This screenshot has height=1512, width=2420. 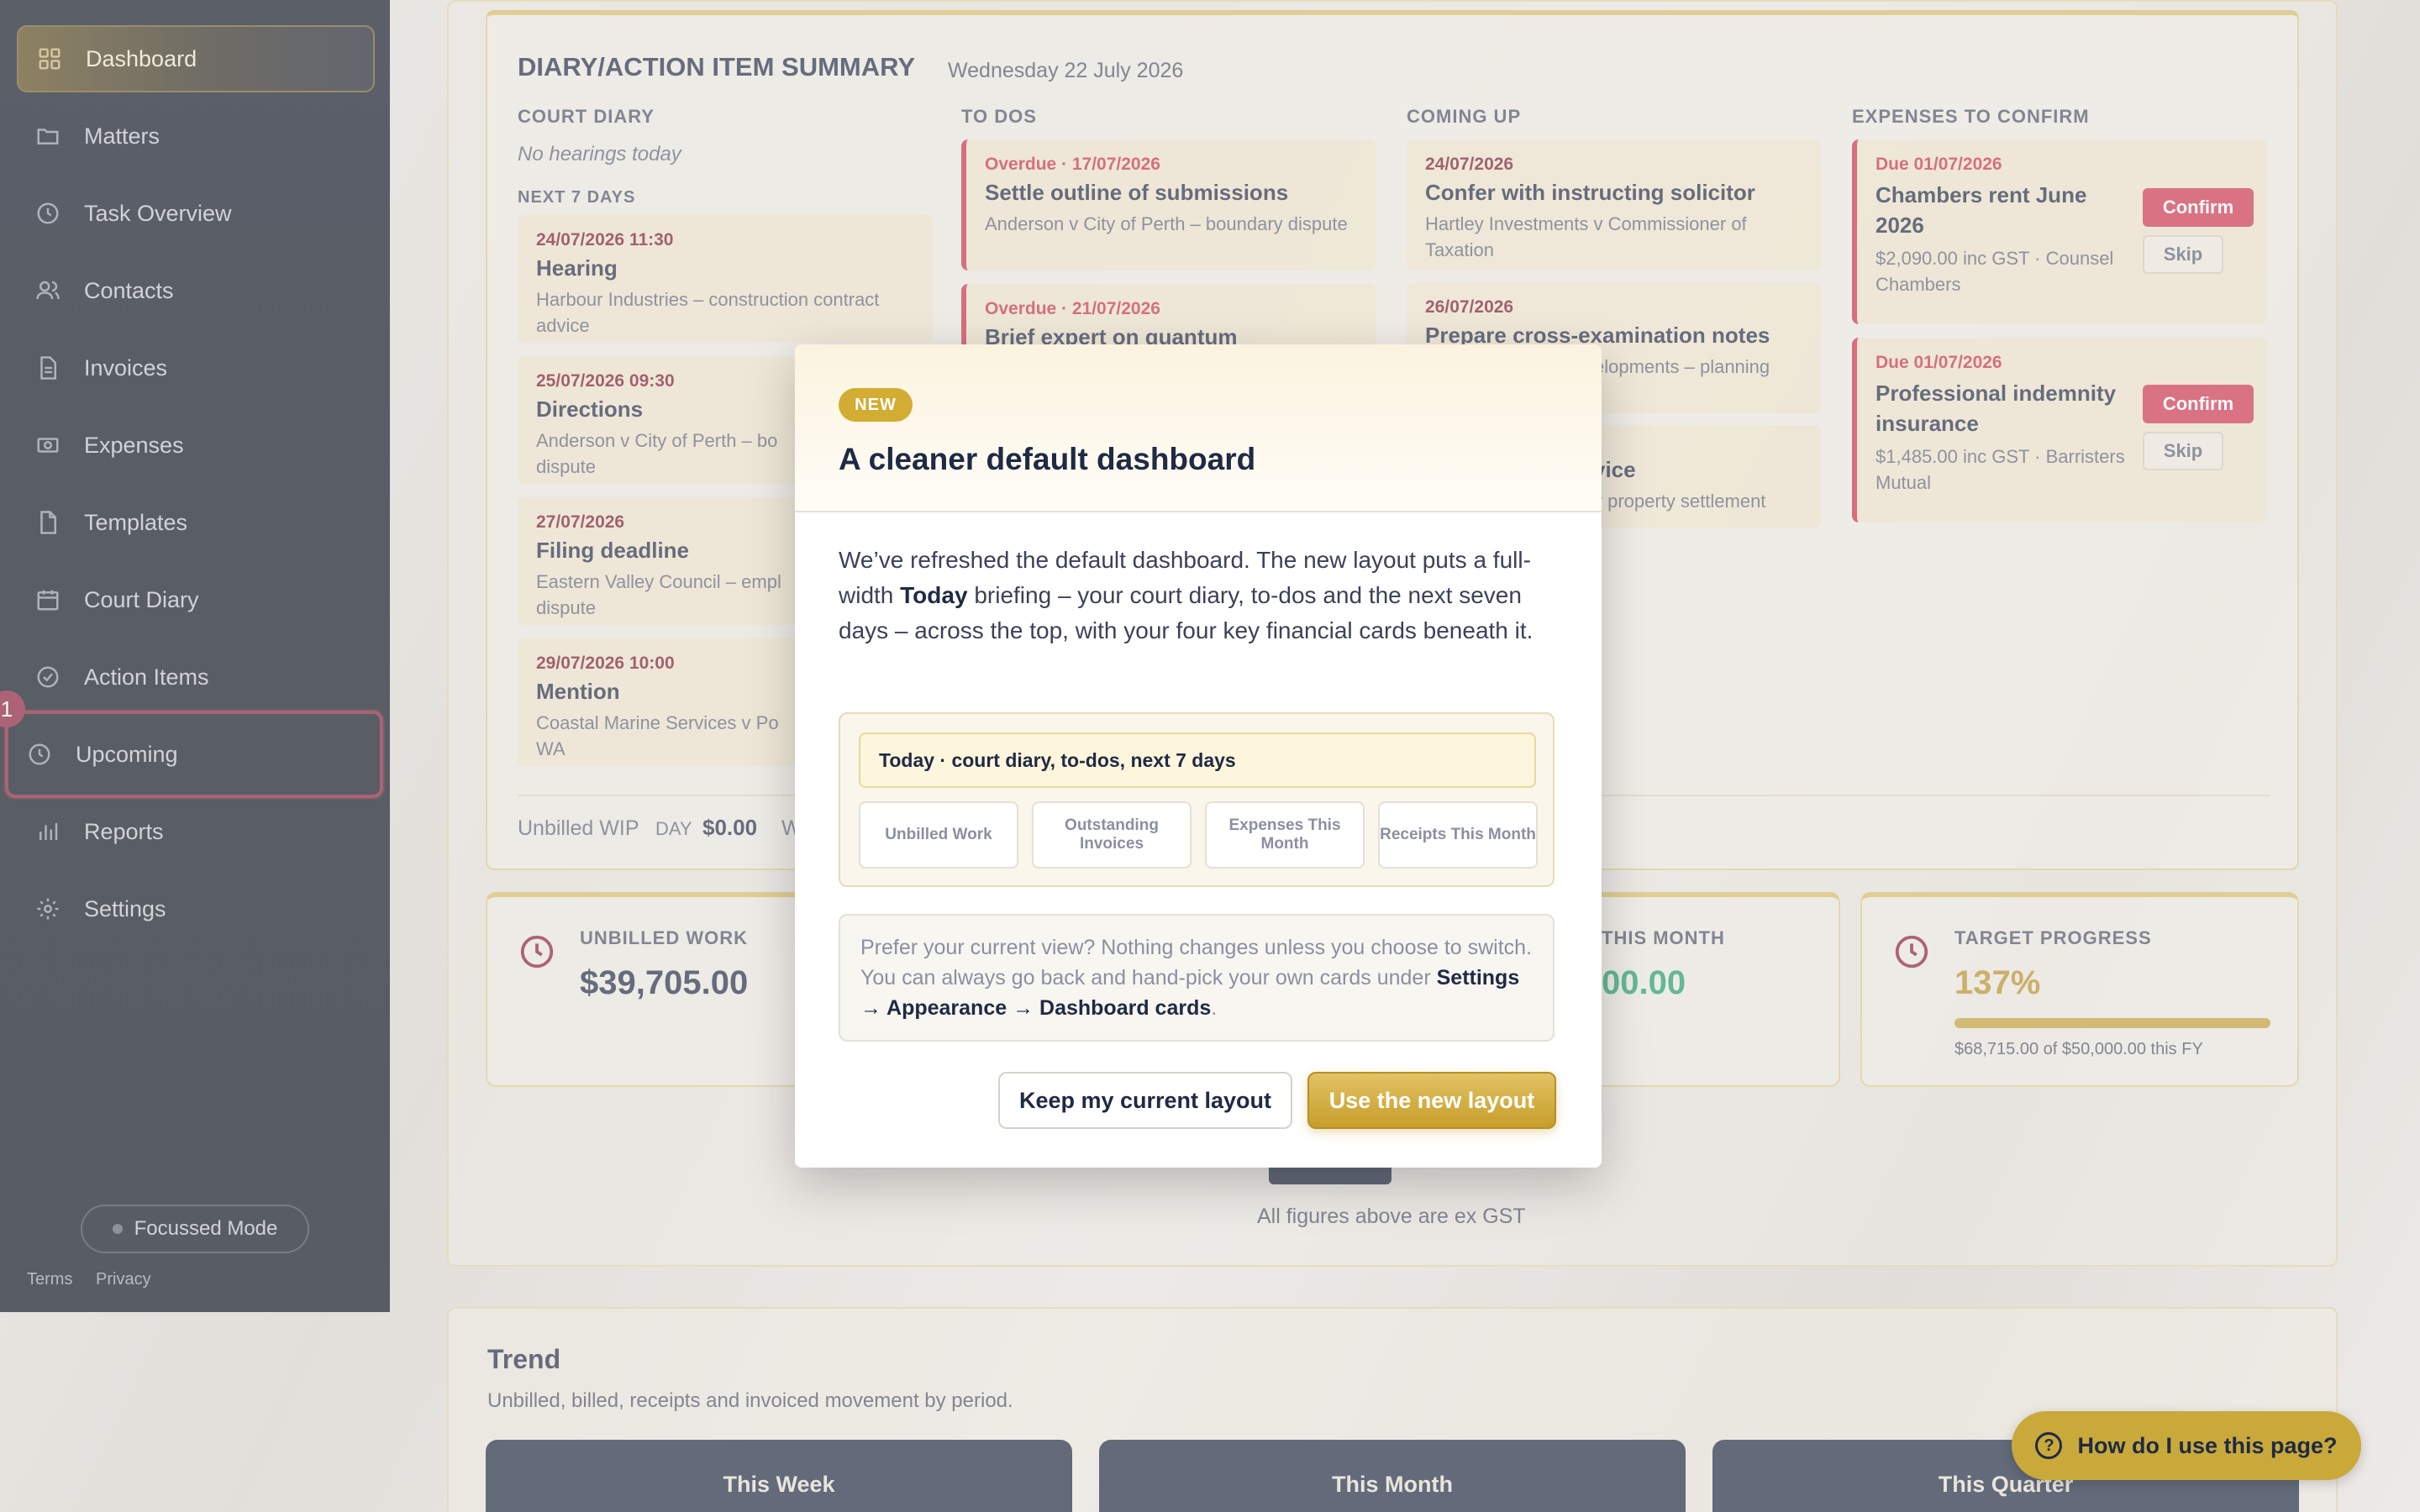 What do you see at coordinates (1214, 1008) in the screenshot?
I see `note-end: .` at bounding box center [1214, 1008].